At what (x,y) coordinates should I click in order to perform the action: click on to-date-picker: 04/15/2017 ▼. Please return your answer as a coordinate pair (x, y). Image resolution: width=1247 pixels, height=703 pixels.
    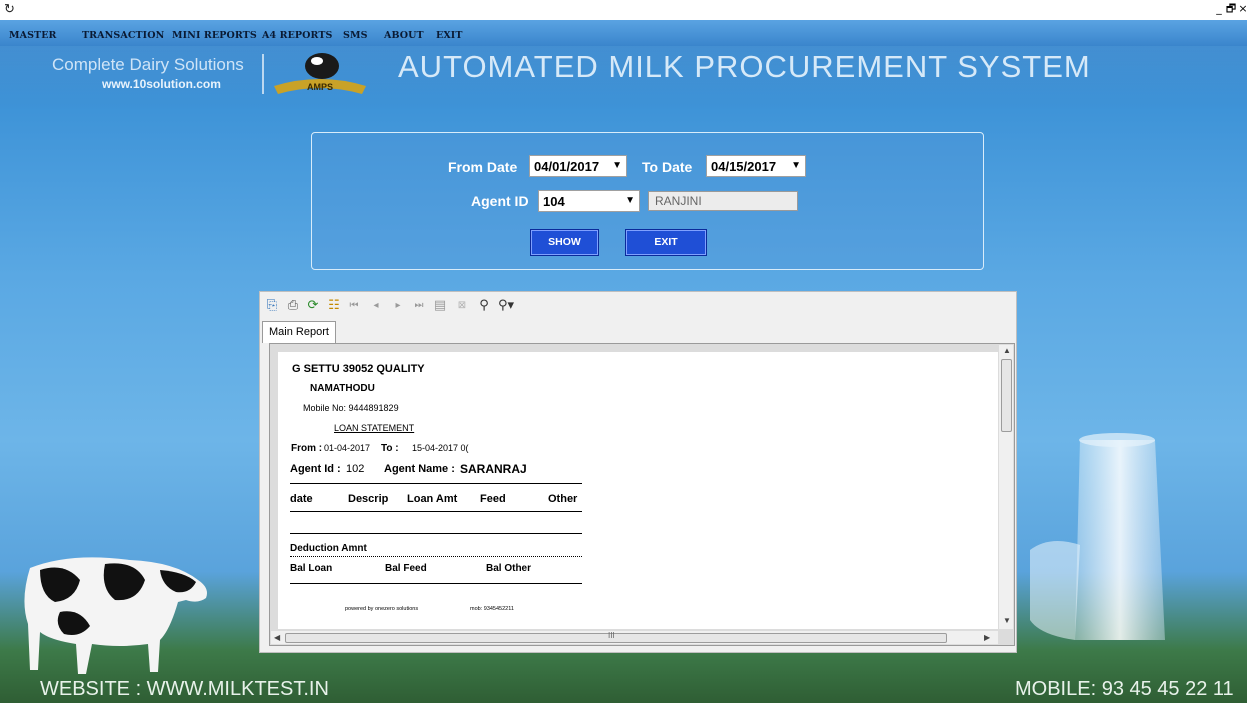
    Looking at the image, I should click on (756, 166).